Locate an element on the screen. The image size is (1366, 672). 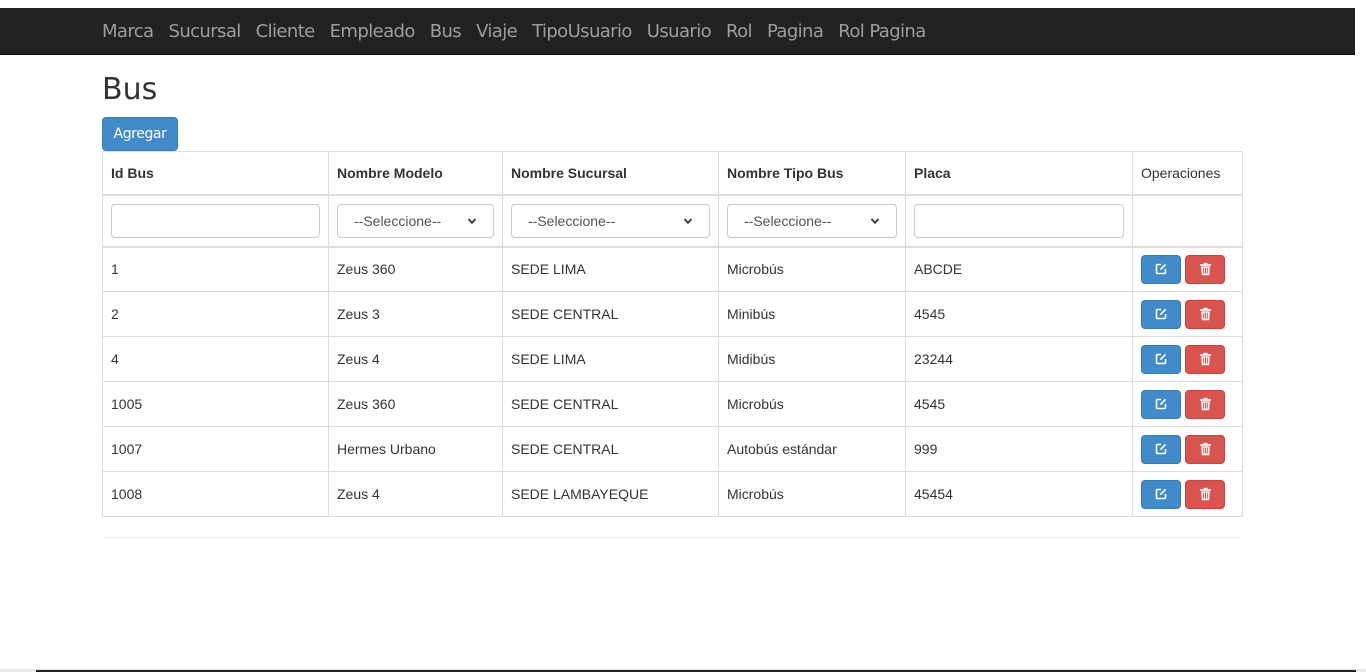
filter-sucursal-select: --Seleccione-- is located at coordinates (610, 220).